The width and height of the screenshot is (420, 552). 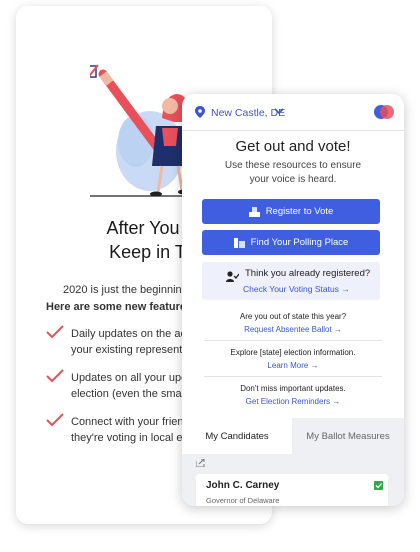 I want to click on absentee-question: Are you out of state this year?, so click(x=293, y=316).